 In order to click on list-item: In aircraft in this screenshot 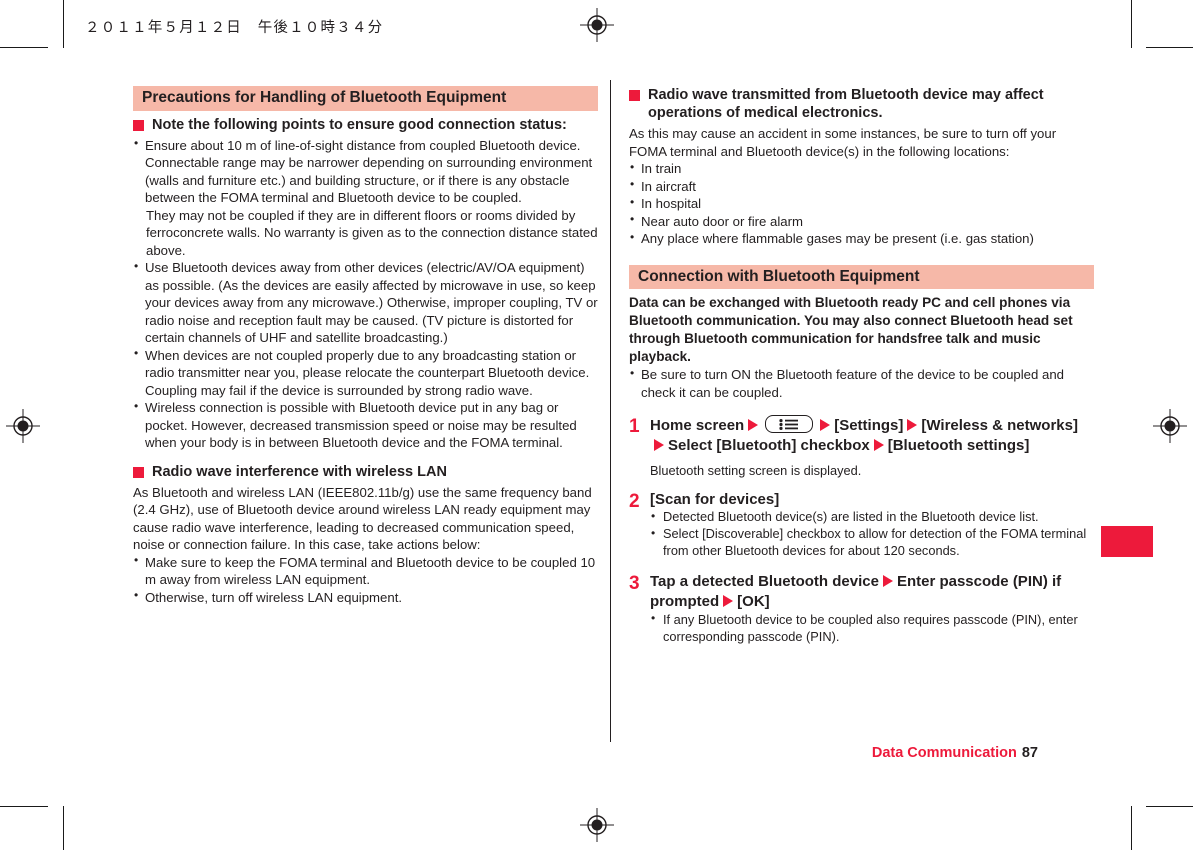, I will do `click(861, 186)`.